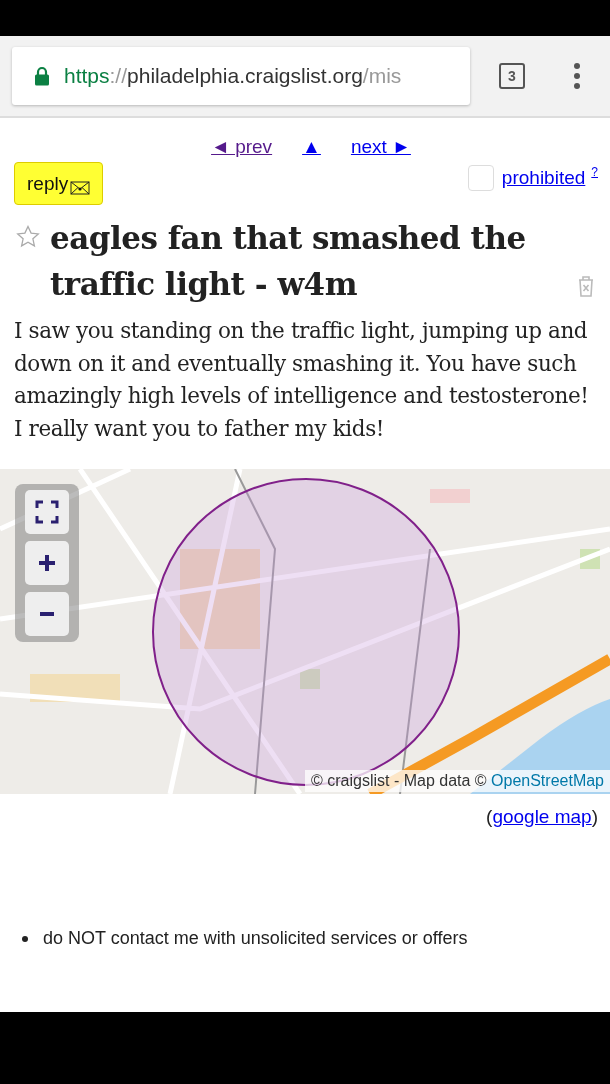 The height and width of the screenshot is (1084, 610). I want to click on help-link: ?, so click(594, 172).